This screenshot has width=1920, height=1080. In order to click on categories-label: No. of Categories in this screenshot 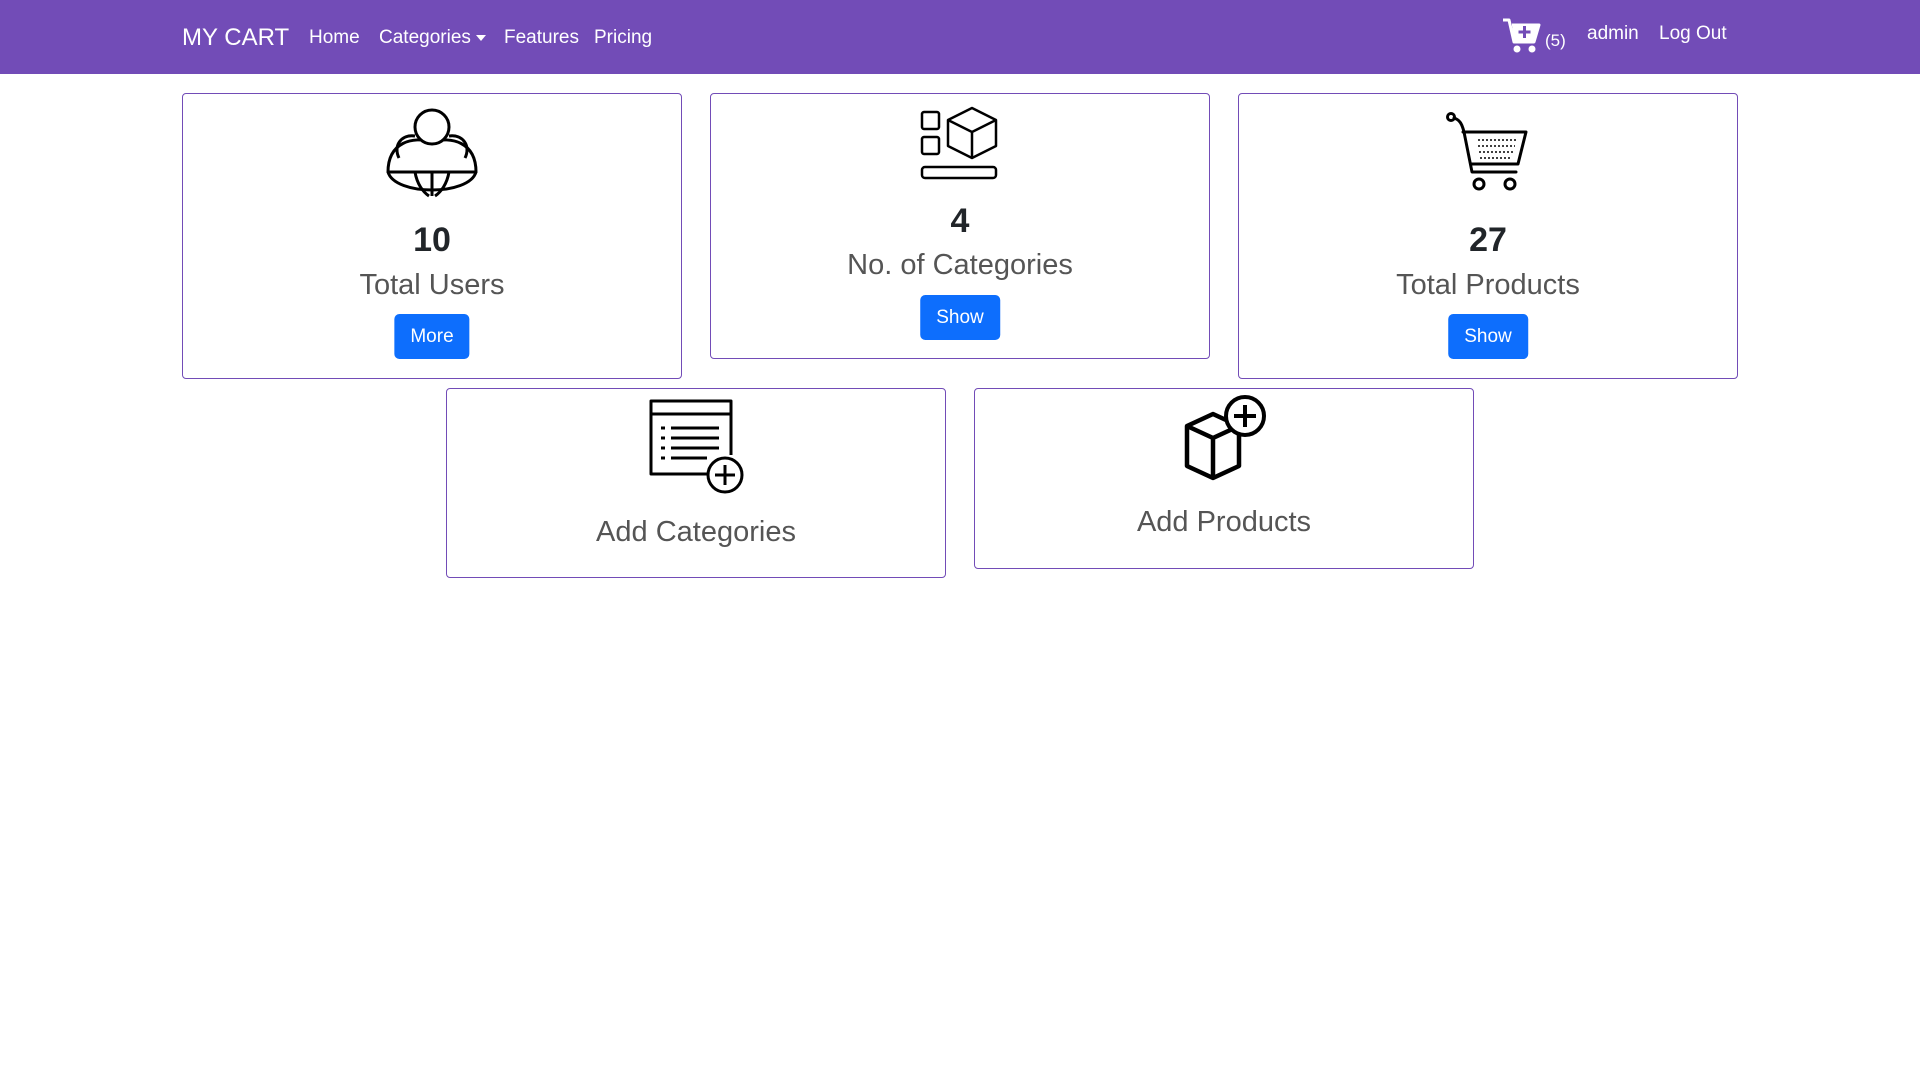, I will do `click(960, 265)`.